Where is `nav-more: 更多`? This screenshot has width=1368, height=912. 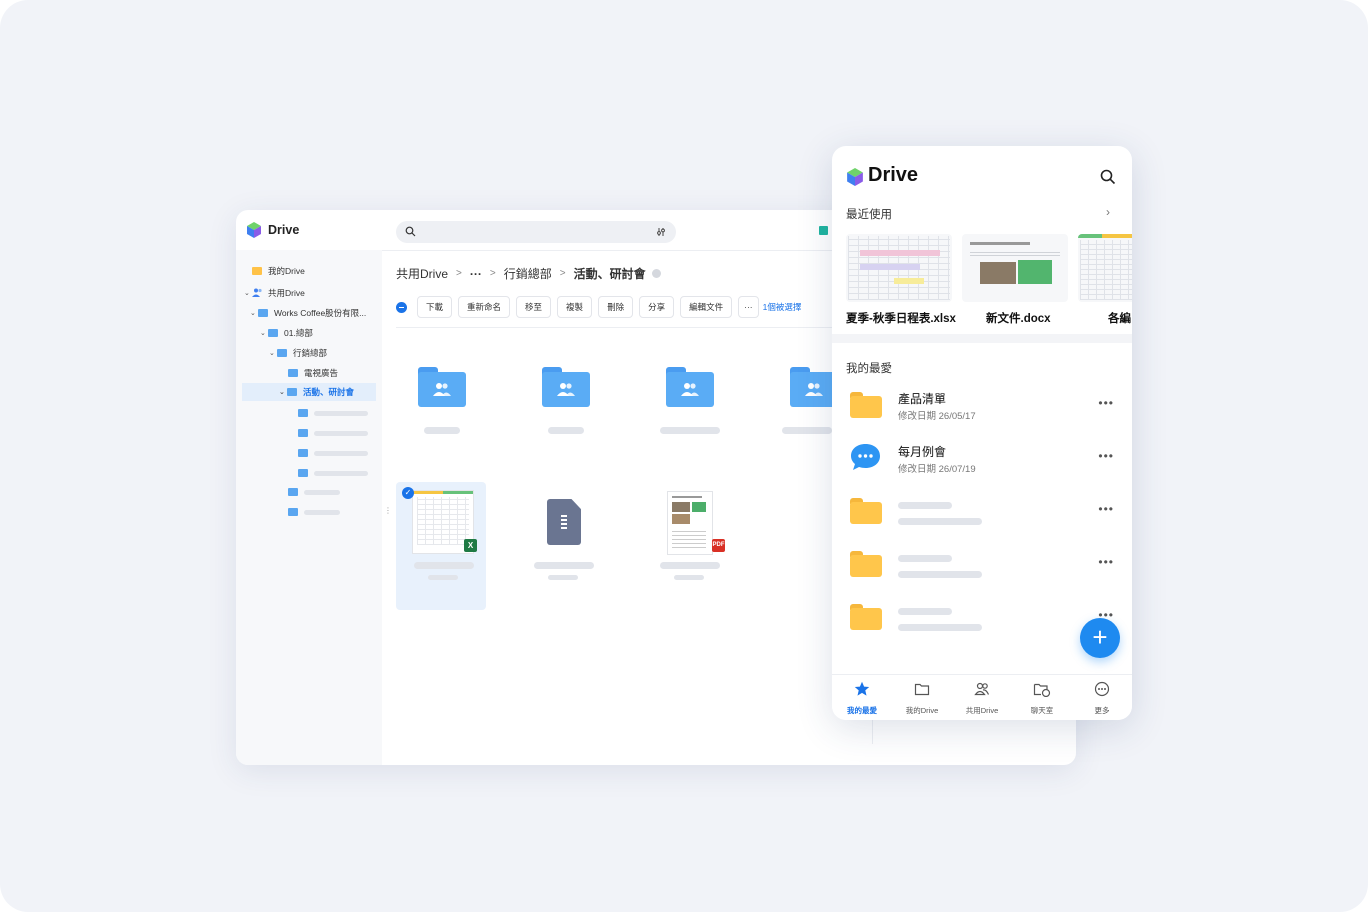 nav-more: 更多 is located at coordinates (1102, 698).